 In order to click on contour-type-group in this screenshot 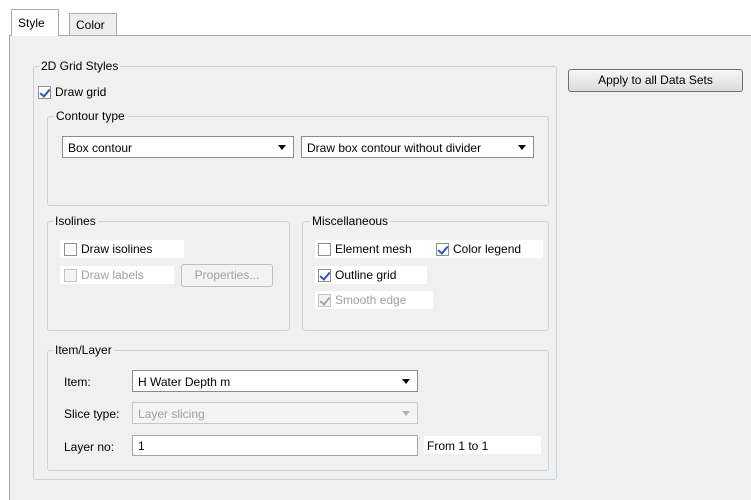, I will do `click(298, 161)`.